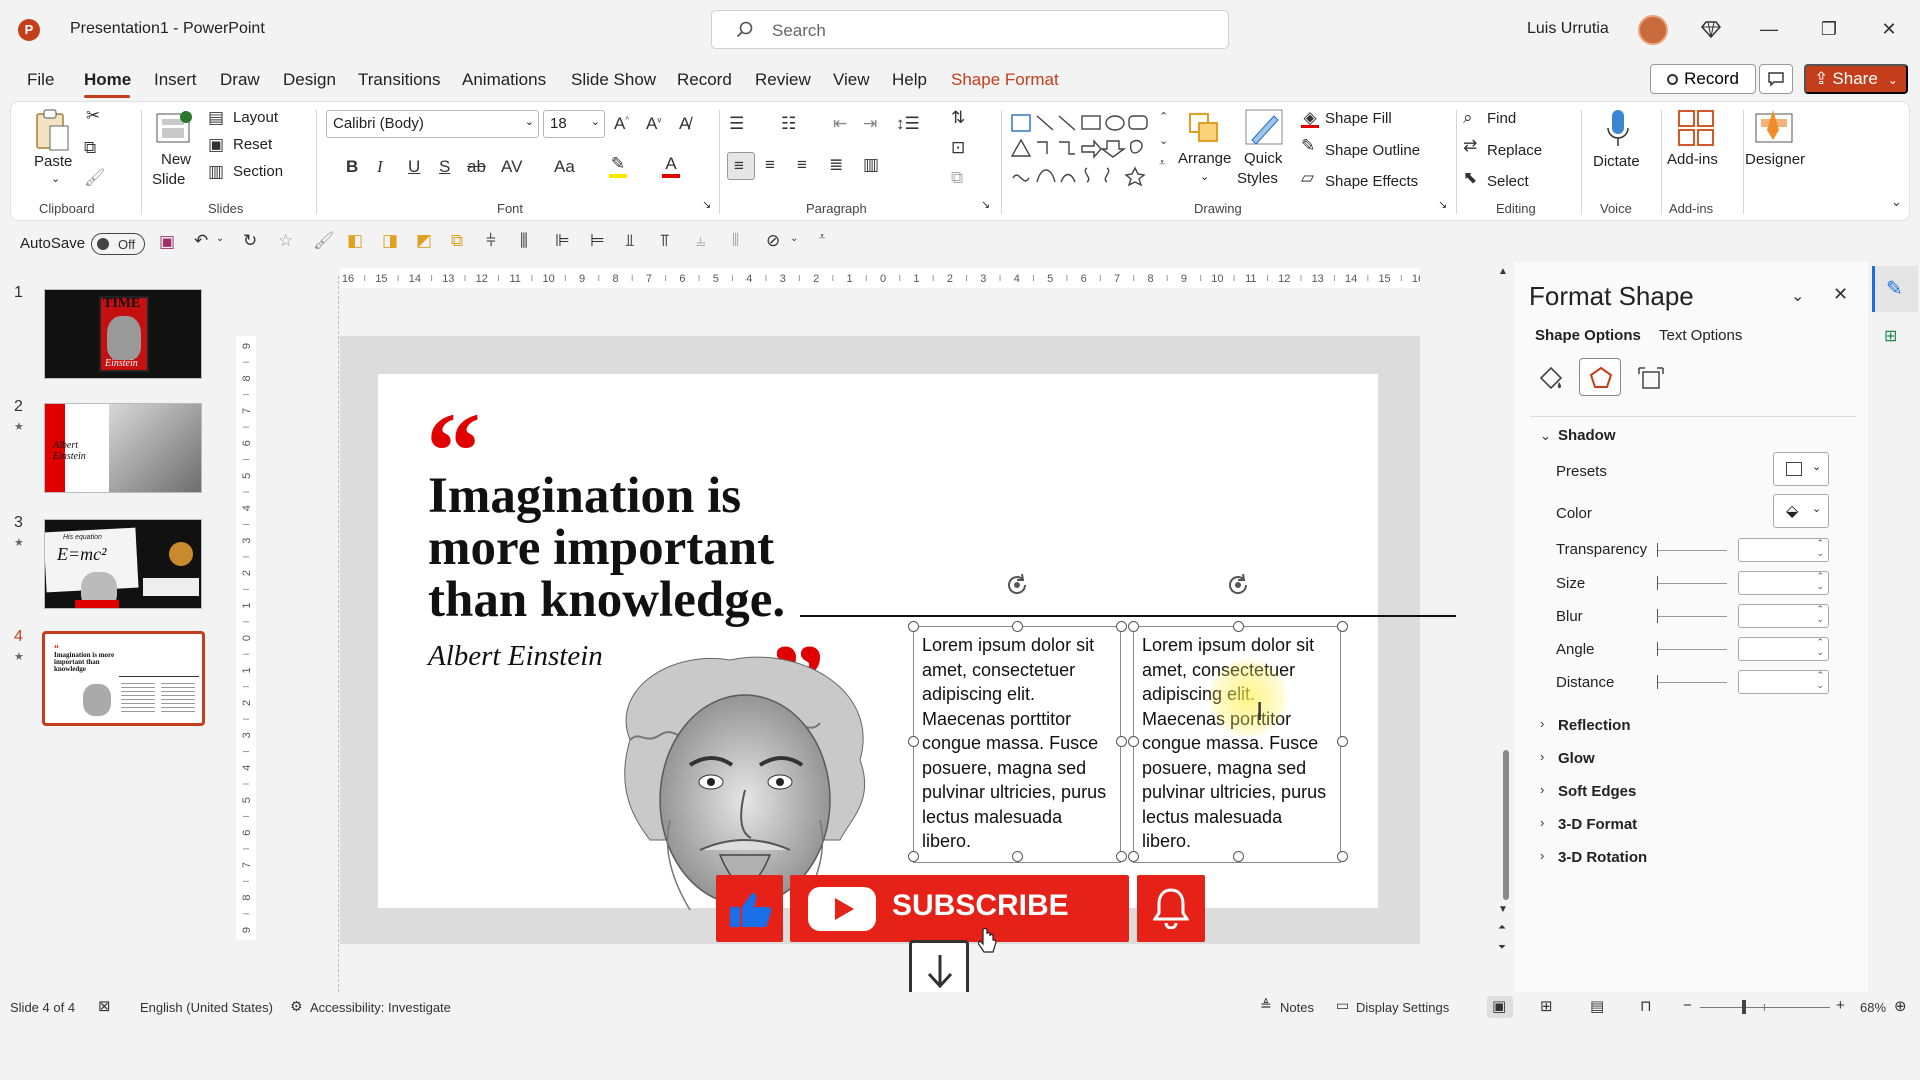 This screenshot has height=1080, width=1920. I want to click on presets-dropdown: ⌄, so click(1801, 469).